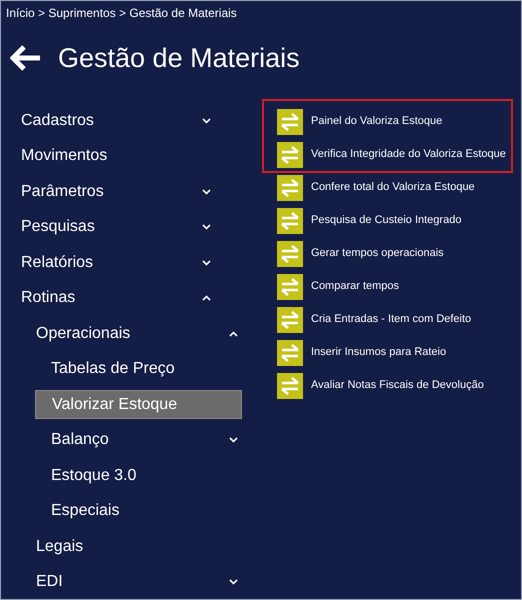 The width and height of the screenshot is (522, 600). Describe the element at coordinates (138, 405) in the screenshot. I see `menu-item: Valorizar Estoque` at that location.